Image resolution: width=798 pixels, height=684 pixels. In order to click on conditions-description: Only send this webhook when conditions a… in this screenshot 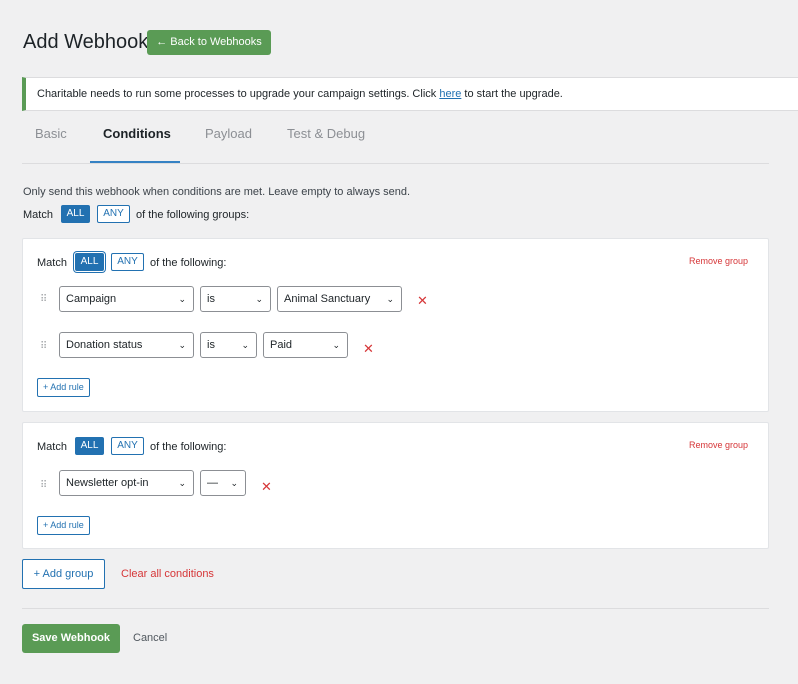, I will do `click(217, 192)`.